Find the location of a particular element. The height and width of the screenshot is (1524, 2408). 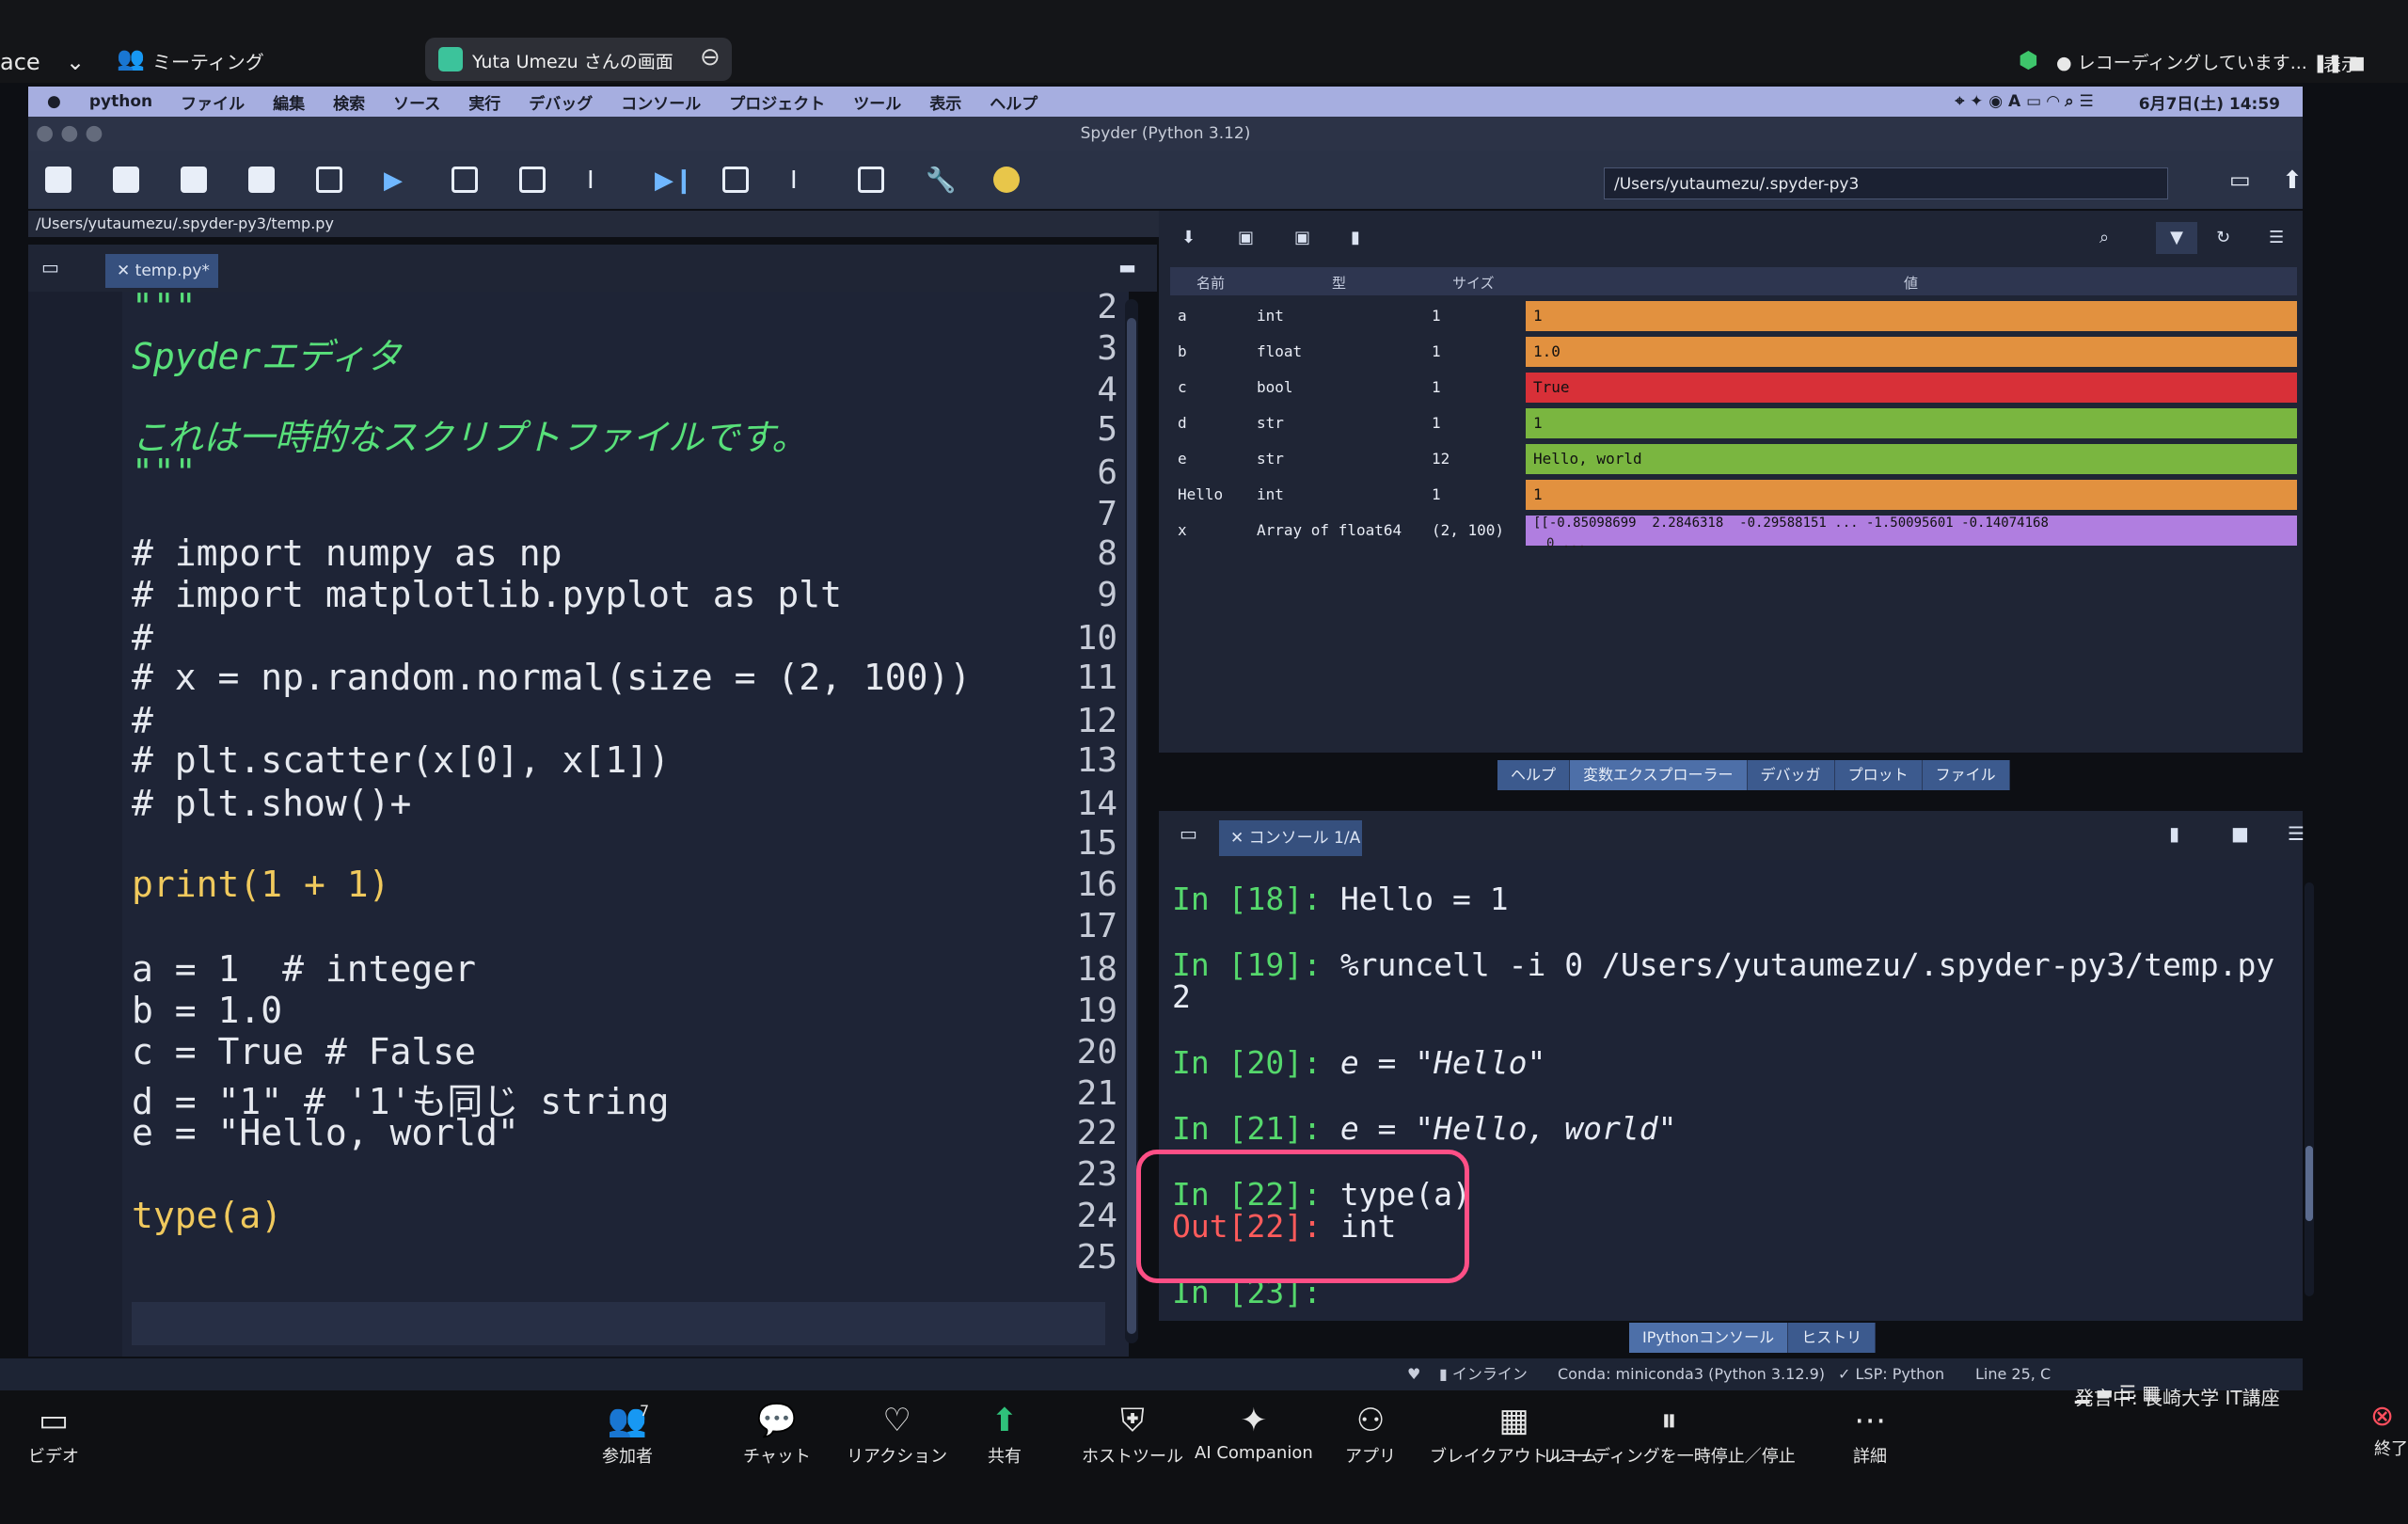

parent-dir-icon: ⬆ is located at coordinates (2295, 181).